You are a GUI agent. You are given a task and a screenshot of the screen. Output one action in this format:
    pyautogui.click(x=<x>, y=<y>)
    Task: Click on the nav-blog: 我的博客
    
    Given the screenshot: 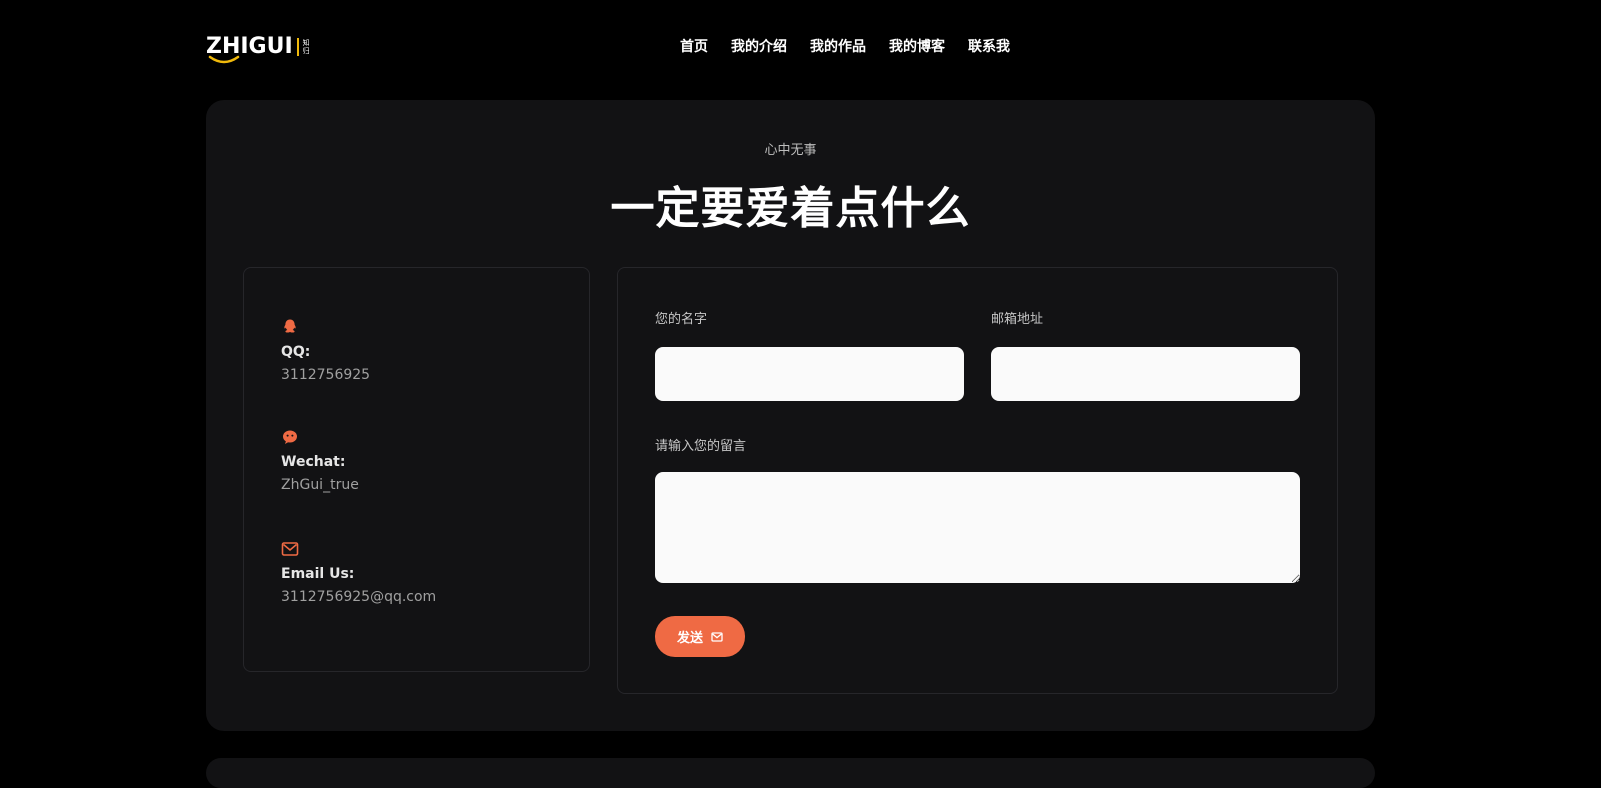 What is the action you would take?
    pyautogui.click(x=917, y=47)
    